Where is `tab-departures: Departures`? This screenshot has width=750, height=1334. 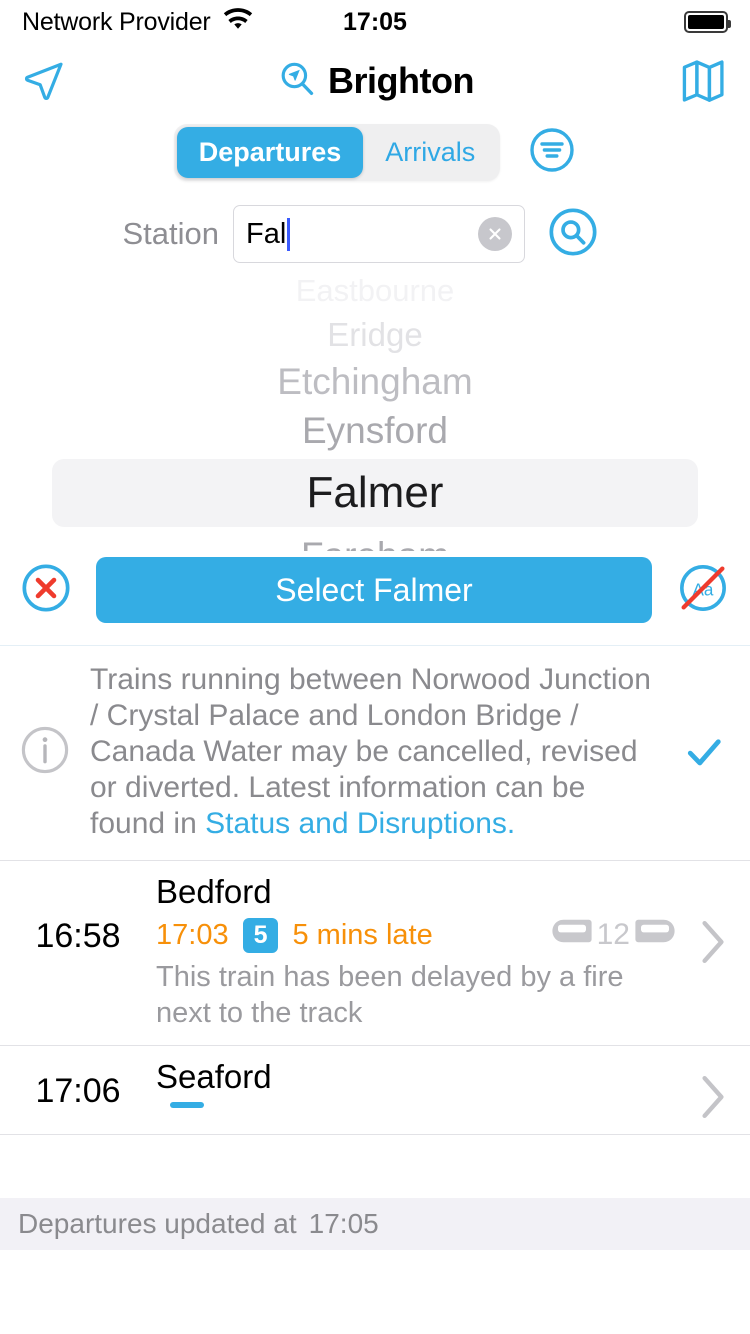 tab-departures: Departures is located at coordinates (270, 152).